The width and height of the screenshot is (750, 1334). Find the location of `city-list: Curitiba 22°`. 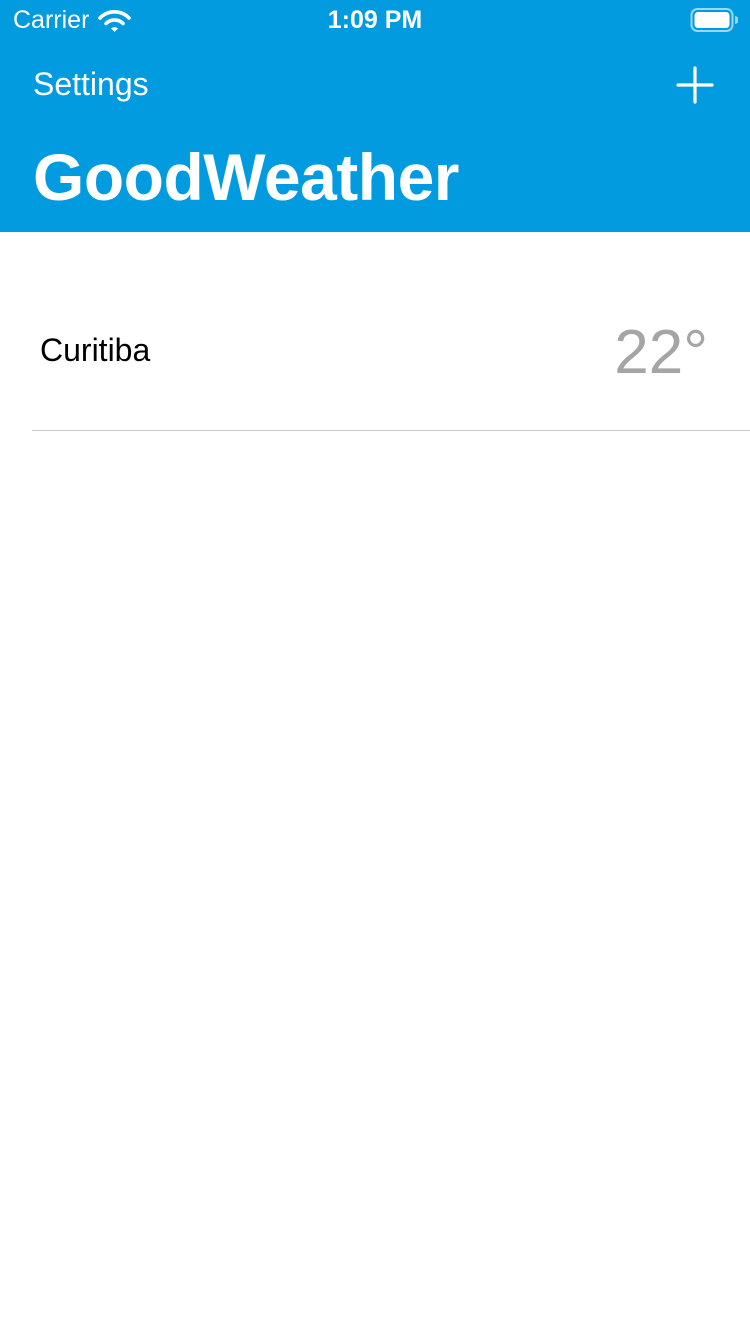

city-list: Curitiba 22° is located at coordinates (375, 331).